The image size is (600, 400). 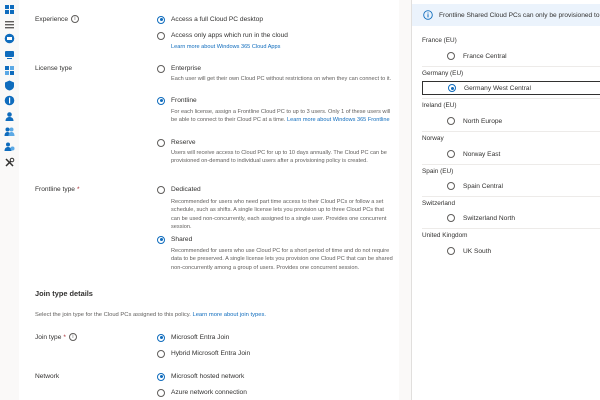 I want to click on join-option-entra-join: Microsoft Entra Join, so click(x=193, y=337).